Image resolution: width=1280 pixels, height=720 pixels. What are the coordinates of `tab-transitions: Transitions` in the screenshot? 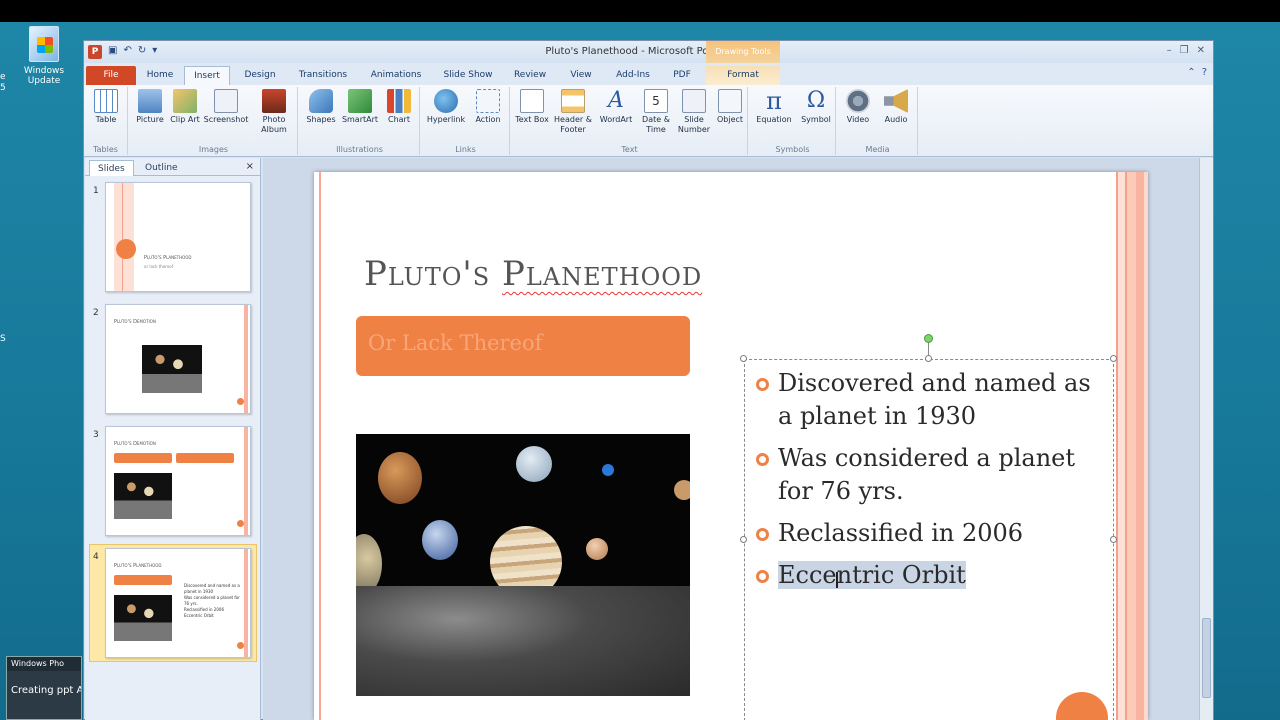 It's located at (323, 75).